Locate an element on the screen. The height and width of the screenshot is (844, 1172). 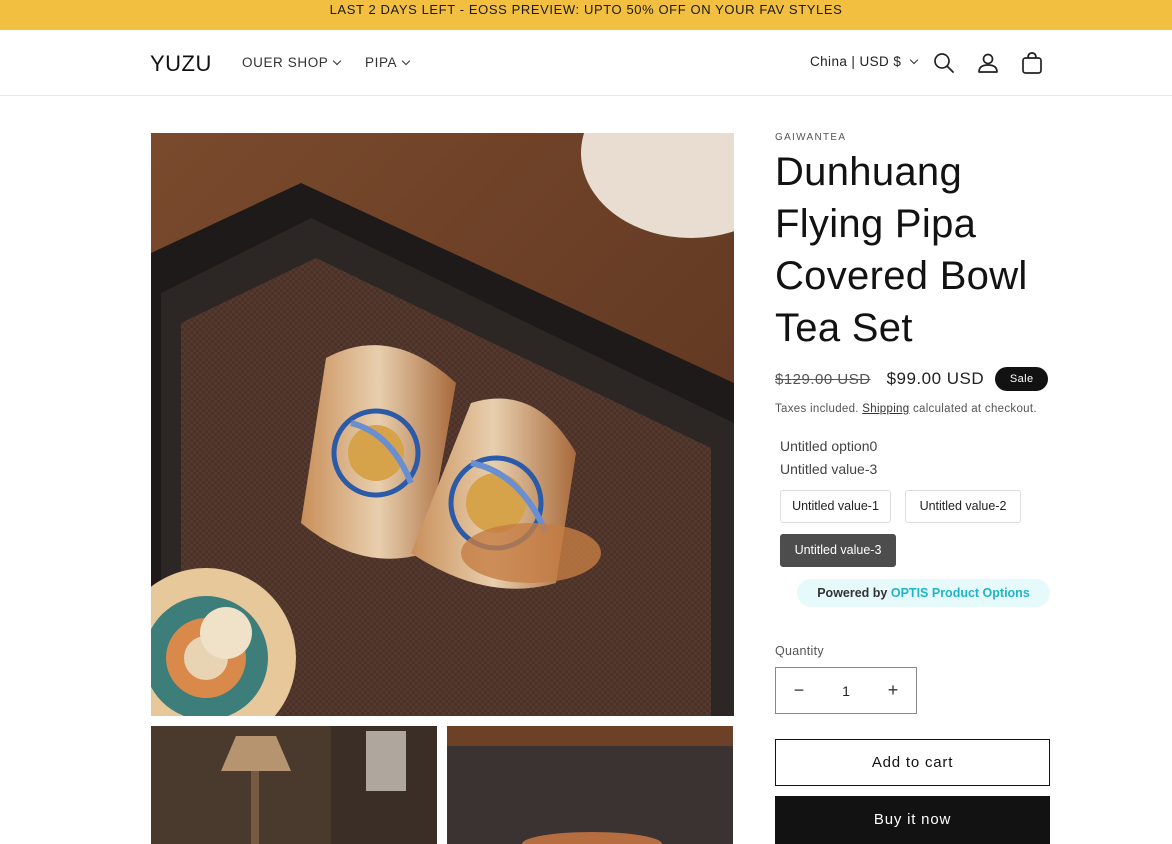
nav-item-ouer-shop: OUER SHOP is located at coordinates (292, 62).